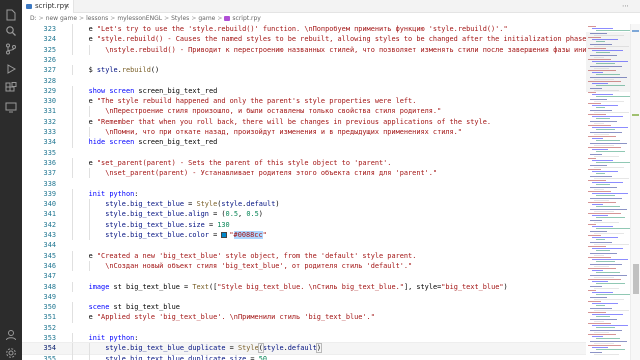 The image size is (640, 360). I want to click on code-line: 344, so click(304, 245).